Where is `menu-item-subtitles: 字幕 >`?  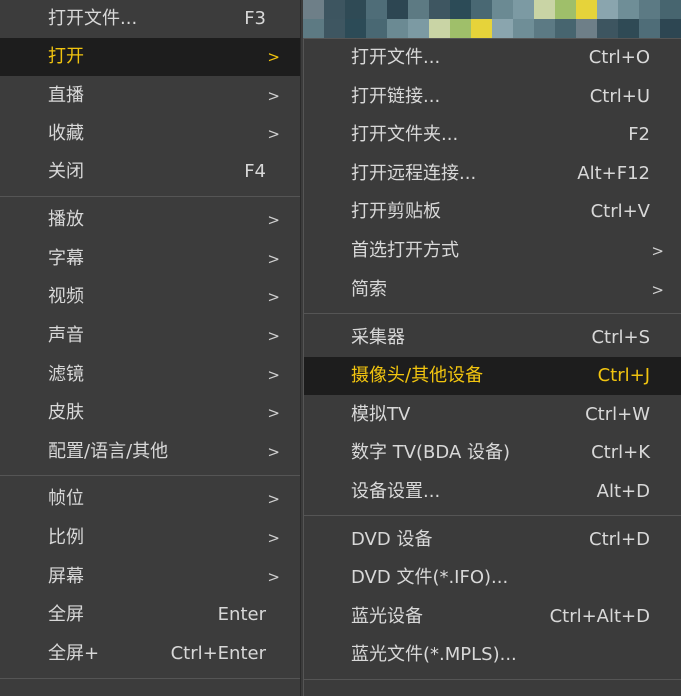
menu-item-subtitles: 字幕 > is located at coordinates (150, 259).